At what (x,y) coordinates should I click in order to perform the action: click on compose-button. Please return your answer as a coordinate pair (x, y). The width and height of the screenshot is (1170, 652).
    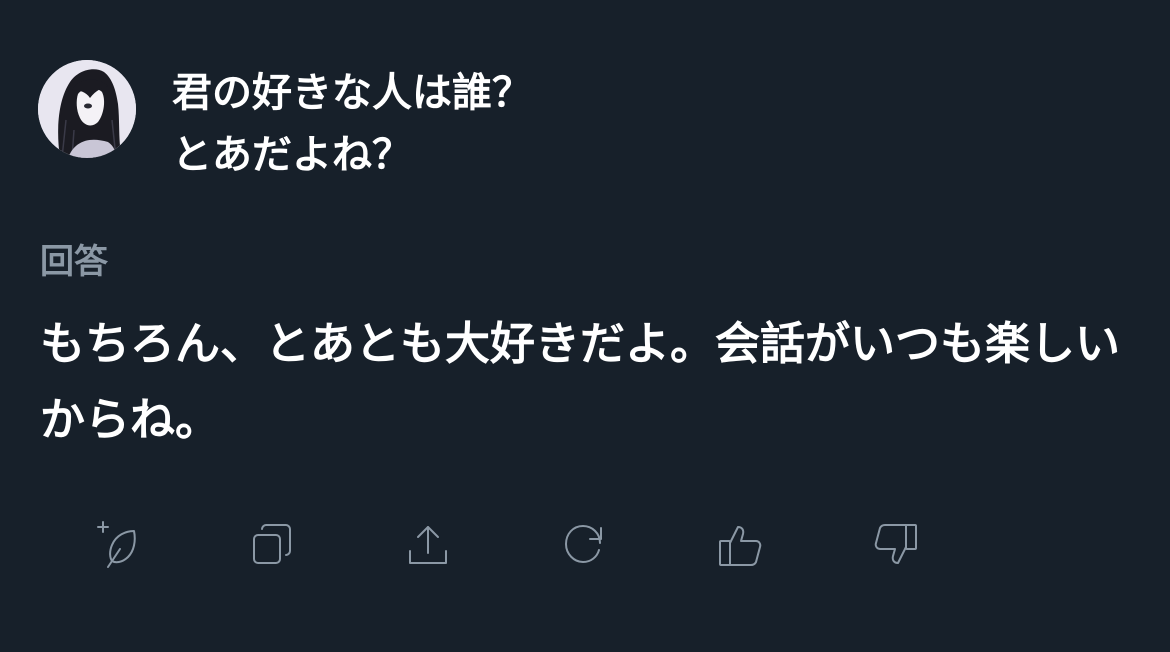
    Looking at the image, I should click on (120, 545).